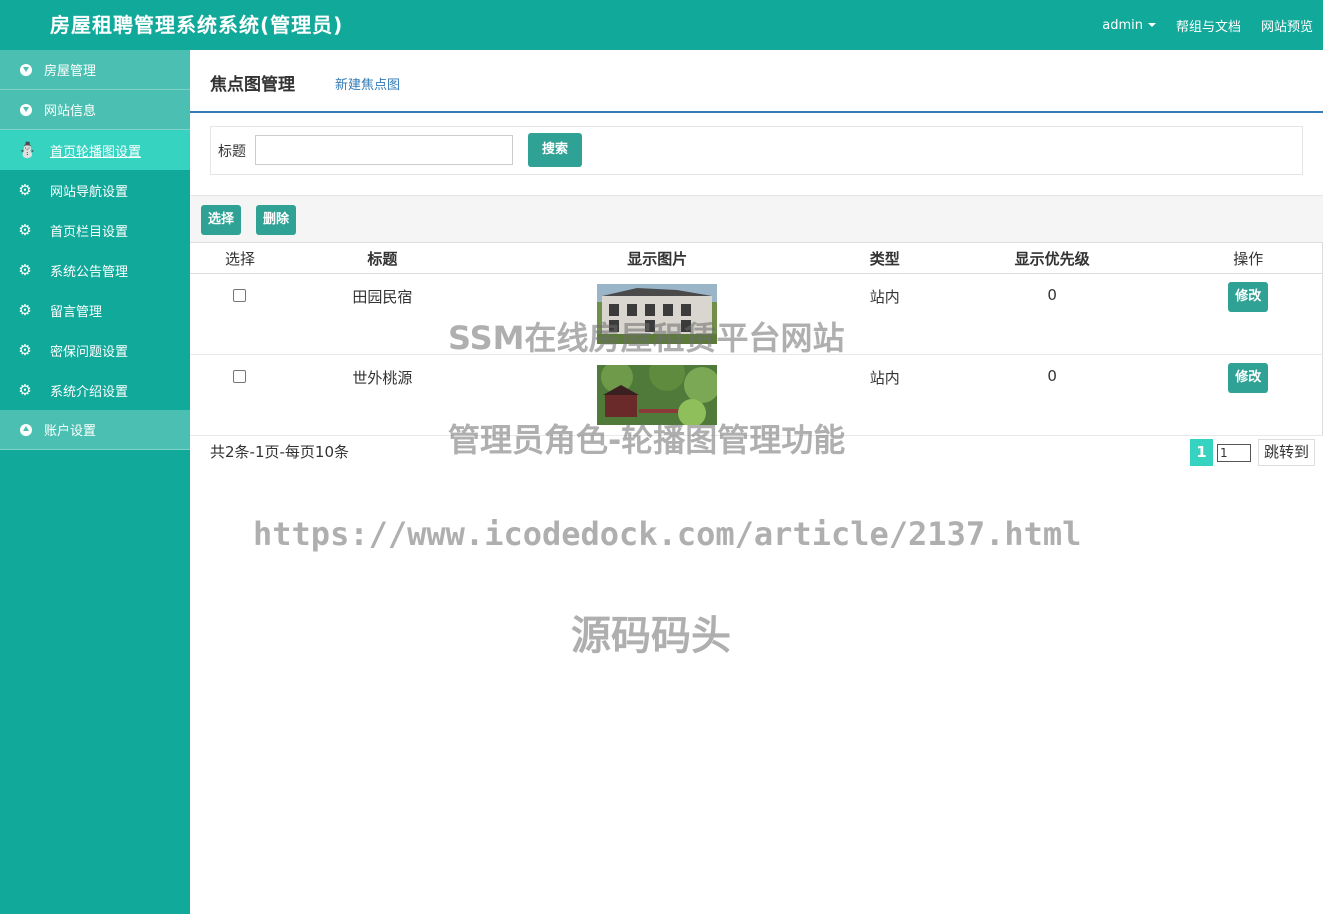 This screenshot has height=914, width=1323. Describe the element at coordinates (367, 83) in the screenshot. I see `new-focus-image-link: 新建焦点图` at that location.